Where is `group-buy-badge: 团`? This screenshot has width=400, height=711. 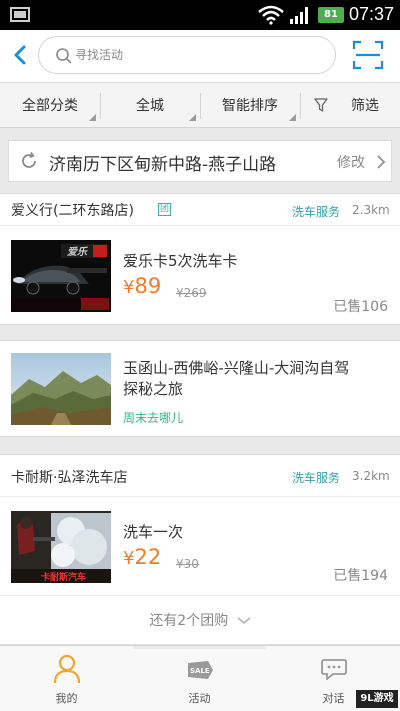
group-buy-badge: 团 is located at coordinates (164, 209).